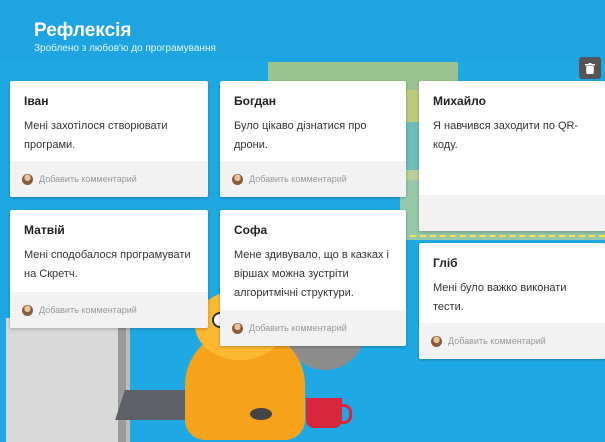 The width and height of the screenshot is (605, 442). I want to click on post-author: Михайло, so click(459, 101).